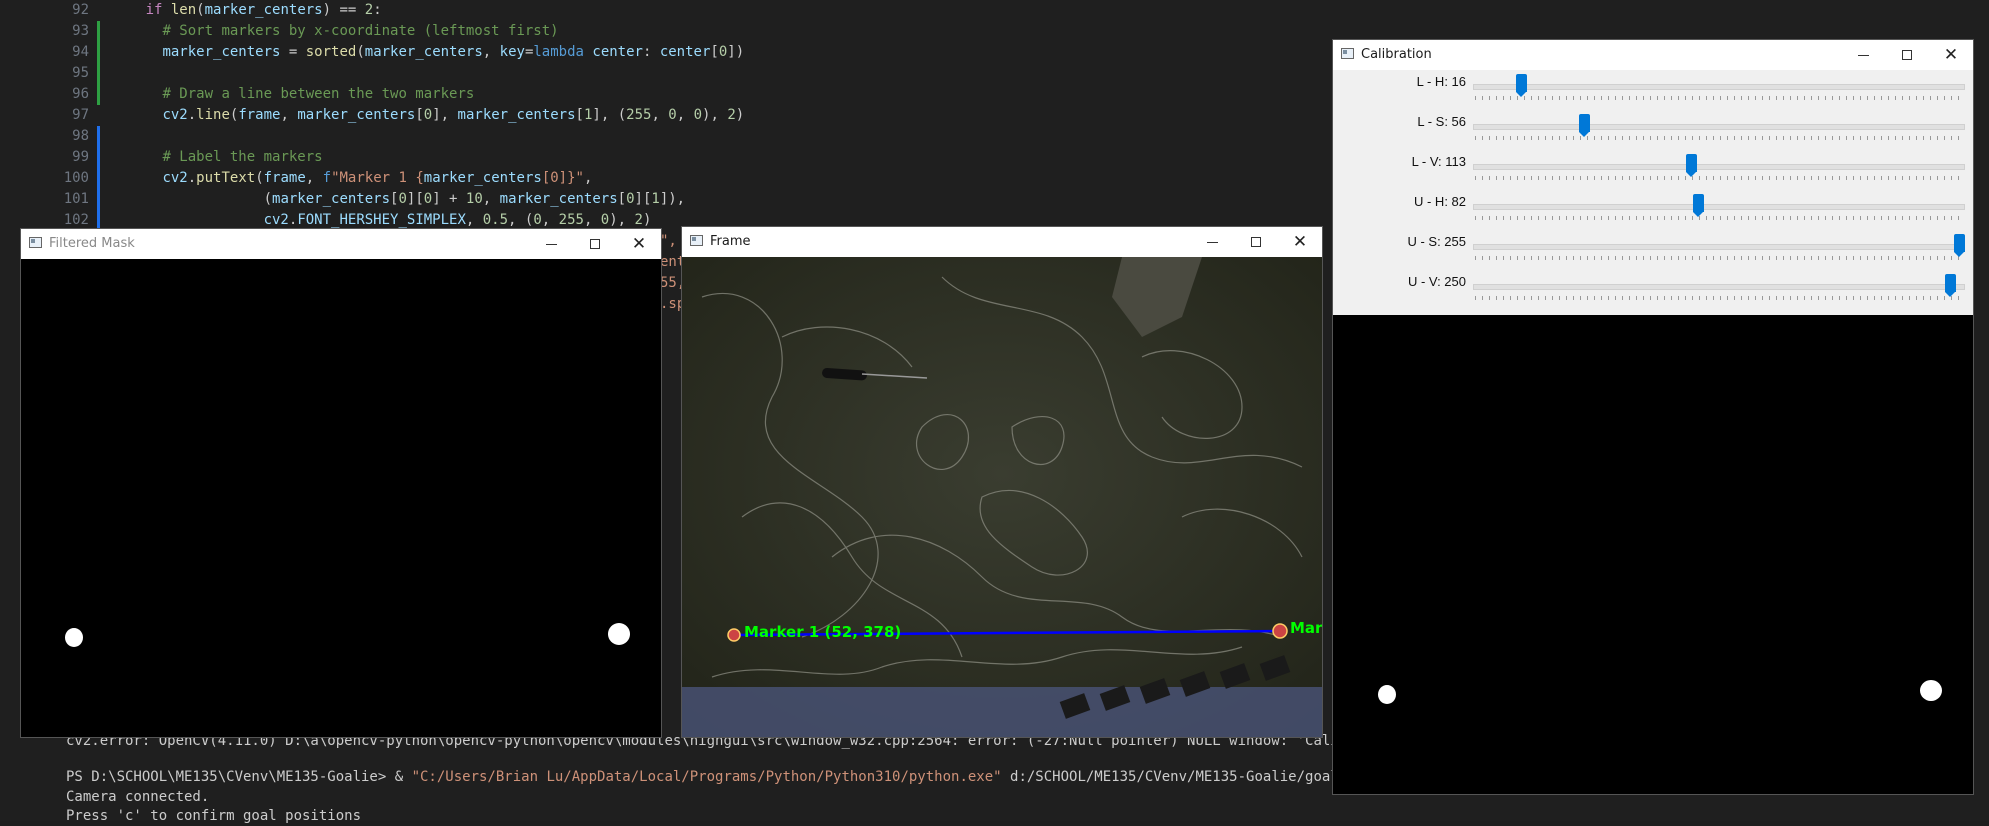  Describe the element at coordinates (1438, 161) in the screenshot. I see `trackbar-label: L - V: 113` at that location.